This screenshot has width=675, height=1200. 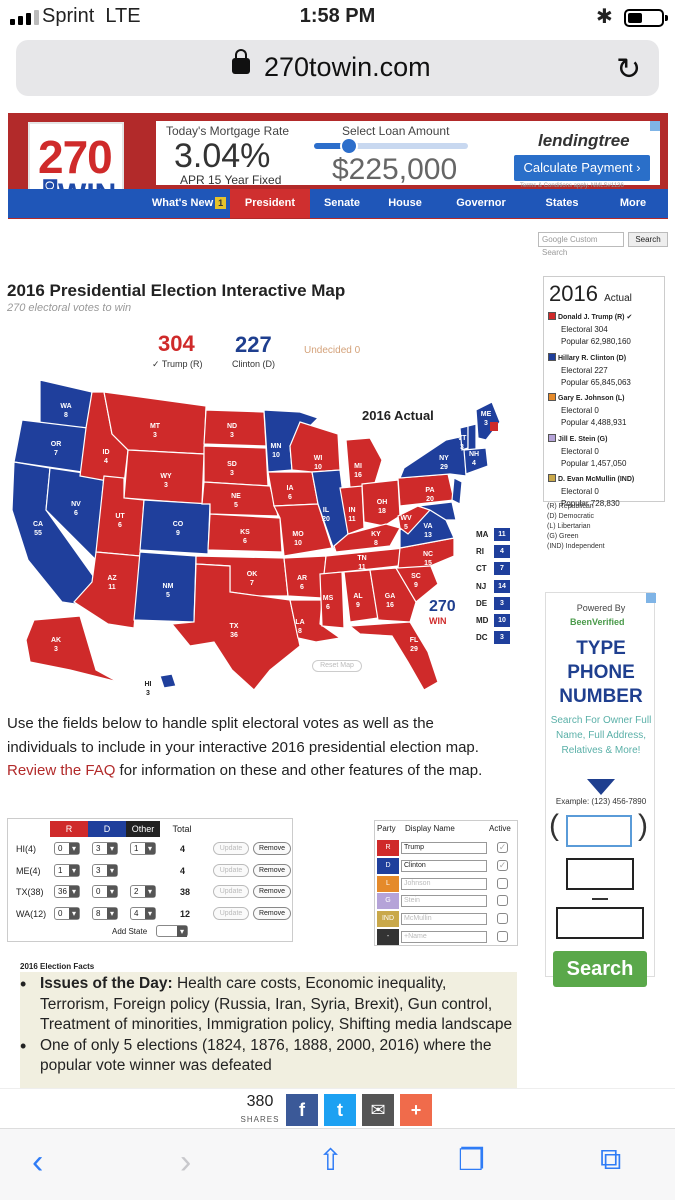 What do you see at coordinates (562, 203) in the screenshot?
I see `nav-states: States` at bounding box center [562, 203].